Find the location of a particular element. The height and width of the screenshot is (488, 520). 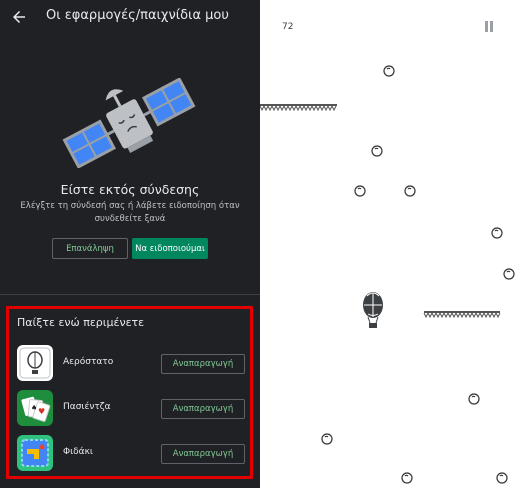

back-arrow-icon is located at coordinates (19, 17).